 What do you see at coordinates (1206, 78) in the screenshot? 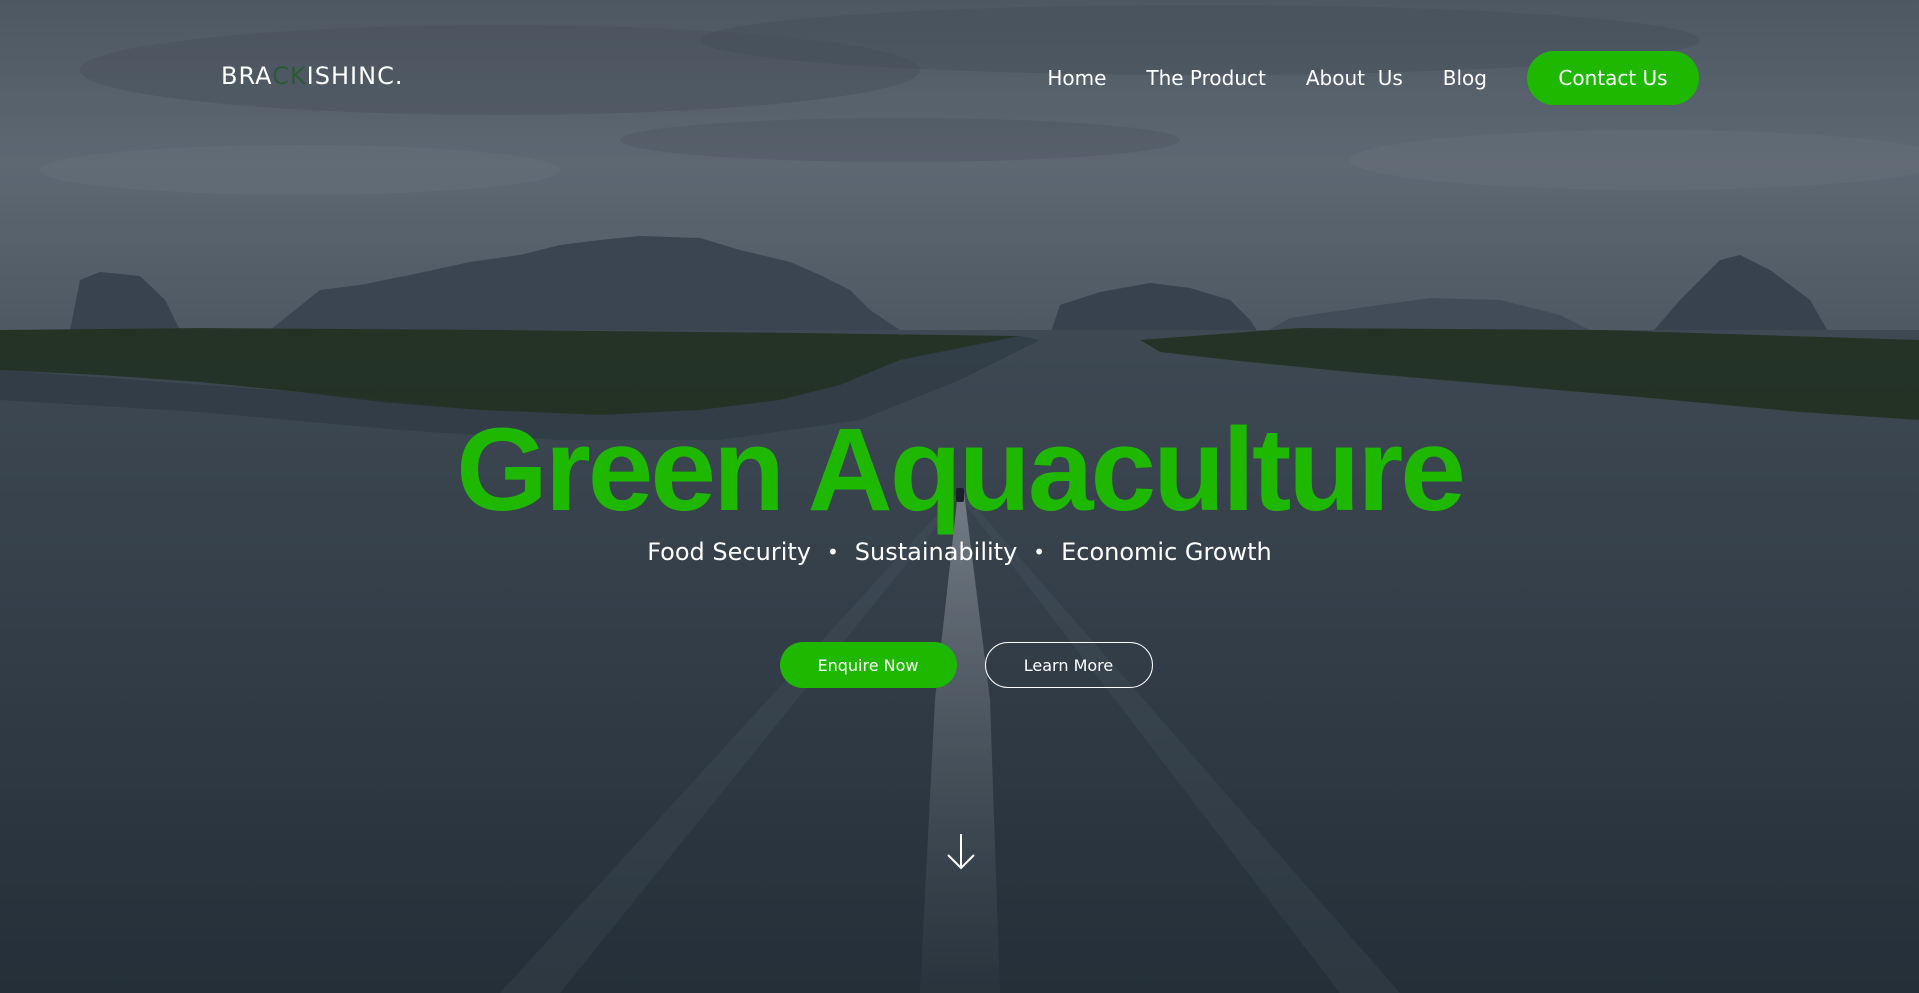
I see `nav-link-product: The Product` at bounding box center [1206, 78].